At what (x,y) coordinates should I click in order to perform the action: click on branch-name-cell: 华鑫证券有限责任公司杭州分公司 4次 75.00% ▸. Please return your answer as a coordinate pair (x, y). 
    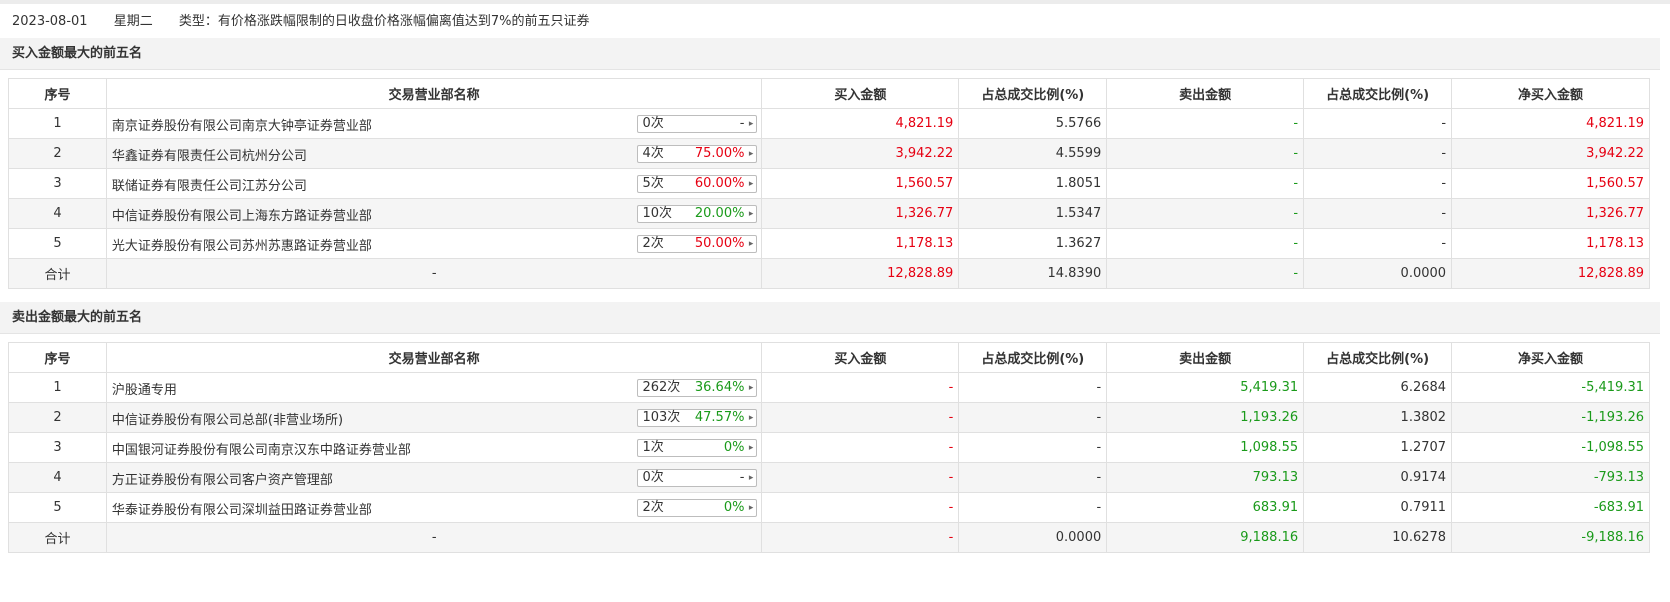
    Looking at the image, I should click on (434, 153).